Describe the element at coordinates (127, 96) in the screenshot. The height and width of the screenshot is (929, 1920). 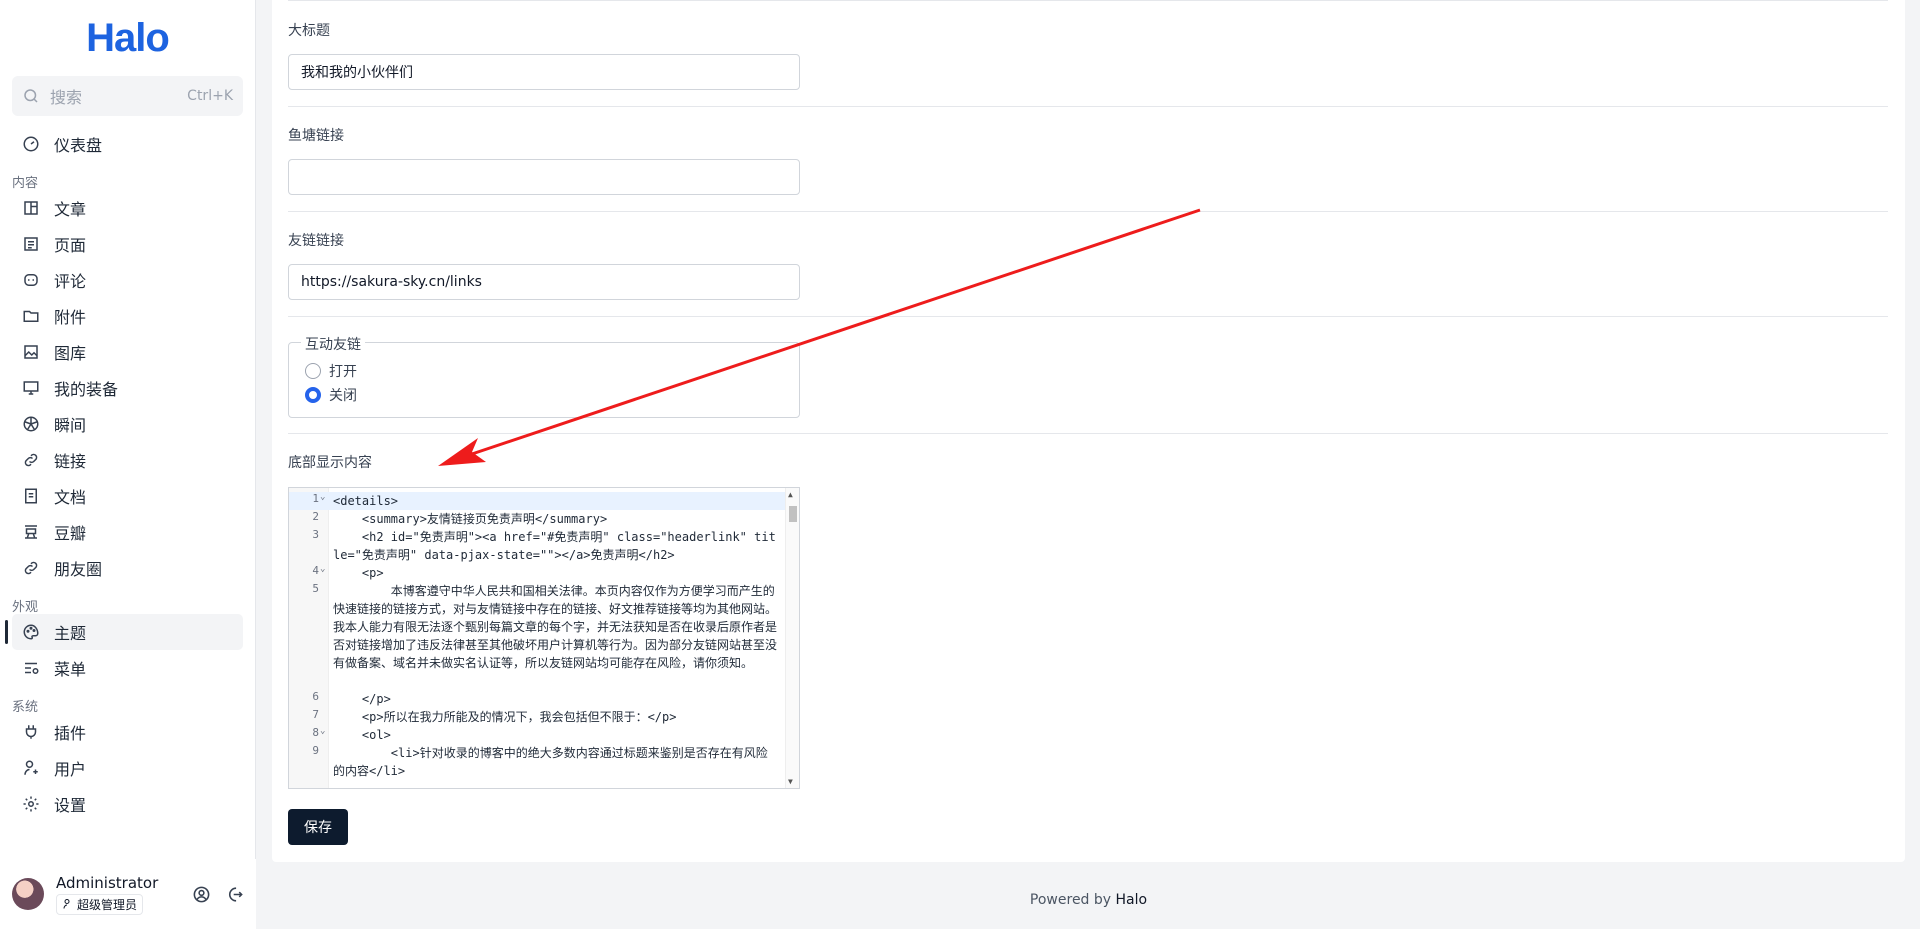
I see `search-box: 搜索 Ctrl+K` at that location.